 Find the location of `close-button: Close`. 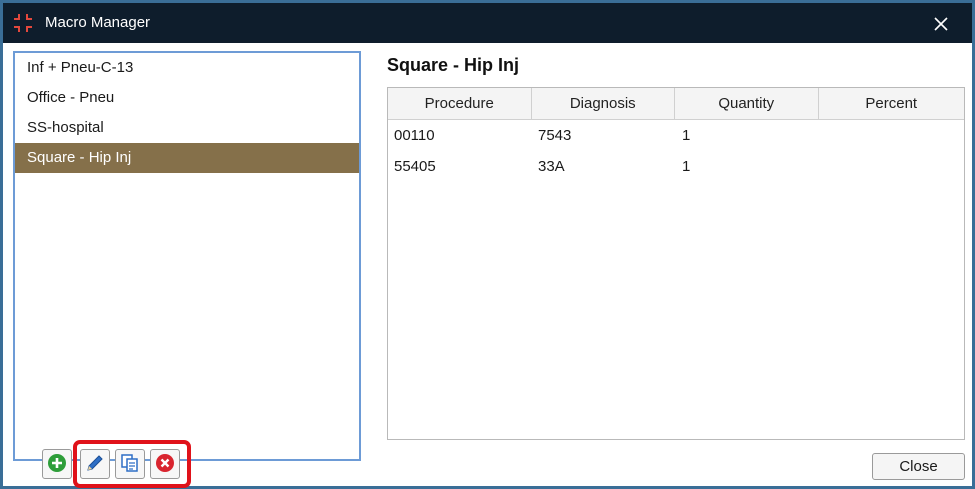

close-button: Close is located at coordinates (918, 466).